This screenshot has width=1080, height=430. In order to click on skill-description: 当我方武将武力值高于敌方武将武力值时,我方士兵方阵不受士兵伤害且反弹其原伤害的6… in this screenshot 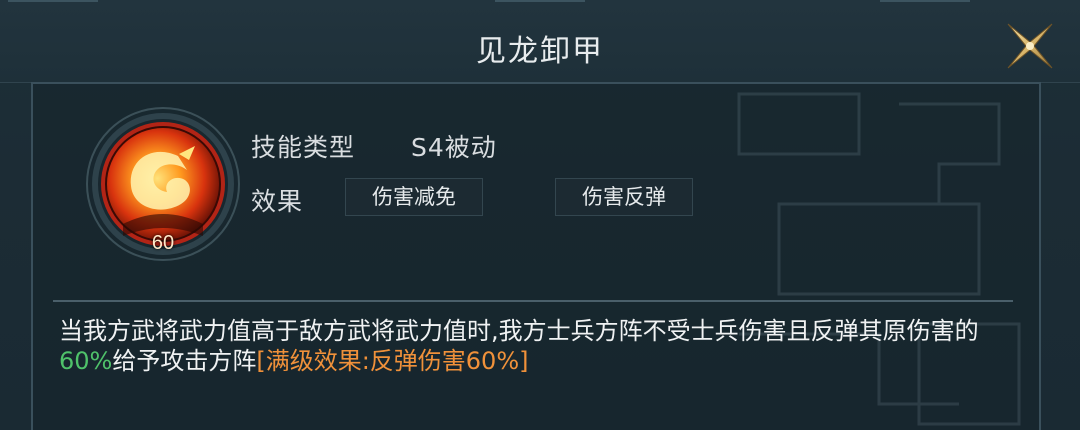, I will do `click(539, 346)`.